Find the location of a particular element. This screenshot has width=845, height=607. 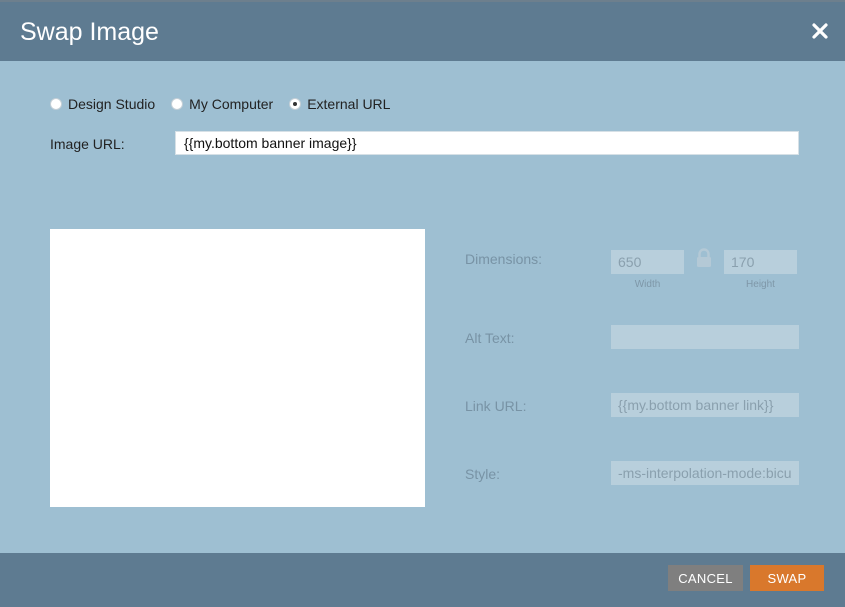

image-source-options: Design Studio My Computer External URL is located at coordinates (228, 104).